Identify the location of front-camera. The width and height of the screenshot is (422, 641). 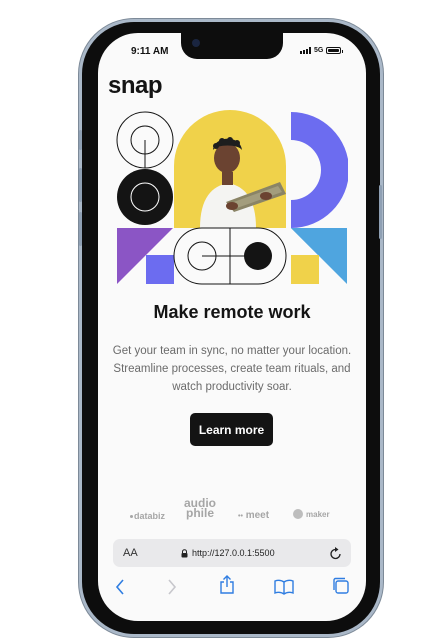
(196, 43).